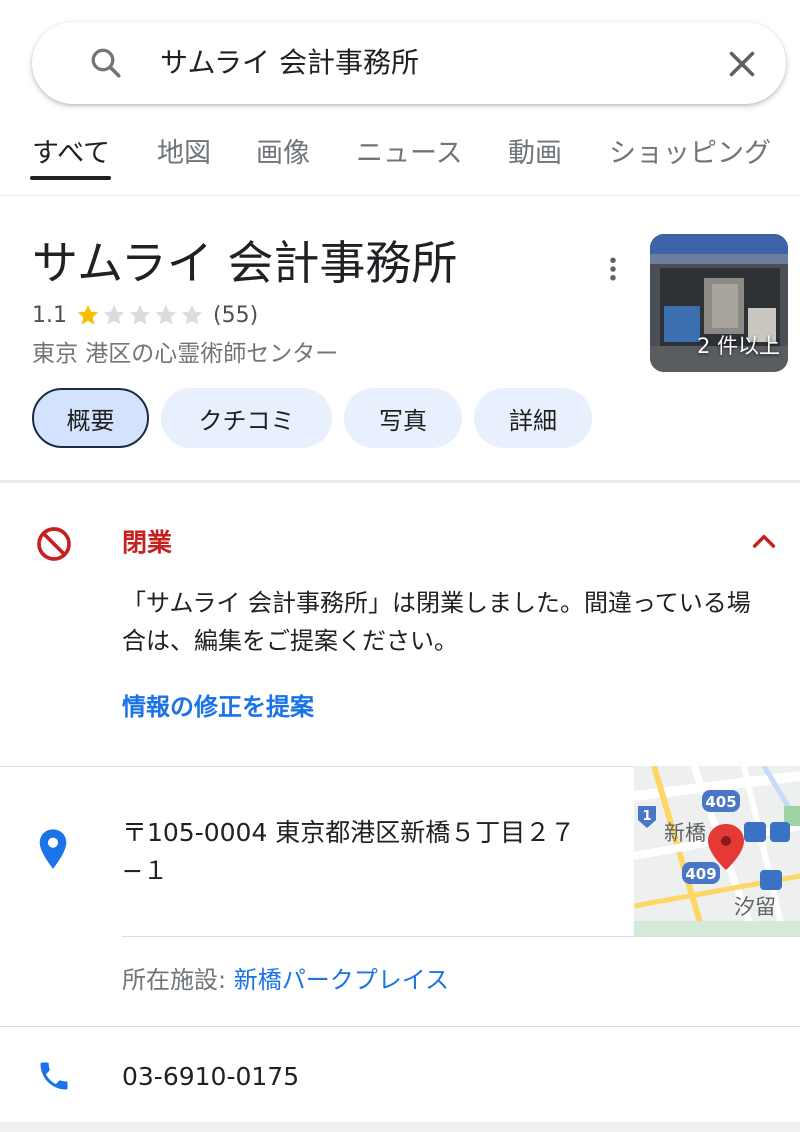 This screenshot has height=1132, width=800. What do you see at coordinates (184, 154) in the screenshot?
I see `tab-maps: 地図` at bounding box center [184, 154].